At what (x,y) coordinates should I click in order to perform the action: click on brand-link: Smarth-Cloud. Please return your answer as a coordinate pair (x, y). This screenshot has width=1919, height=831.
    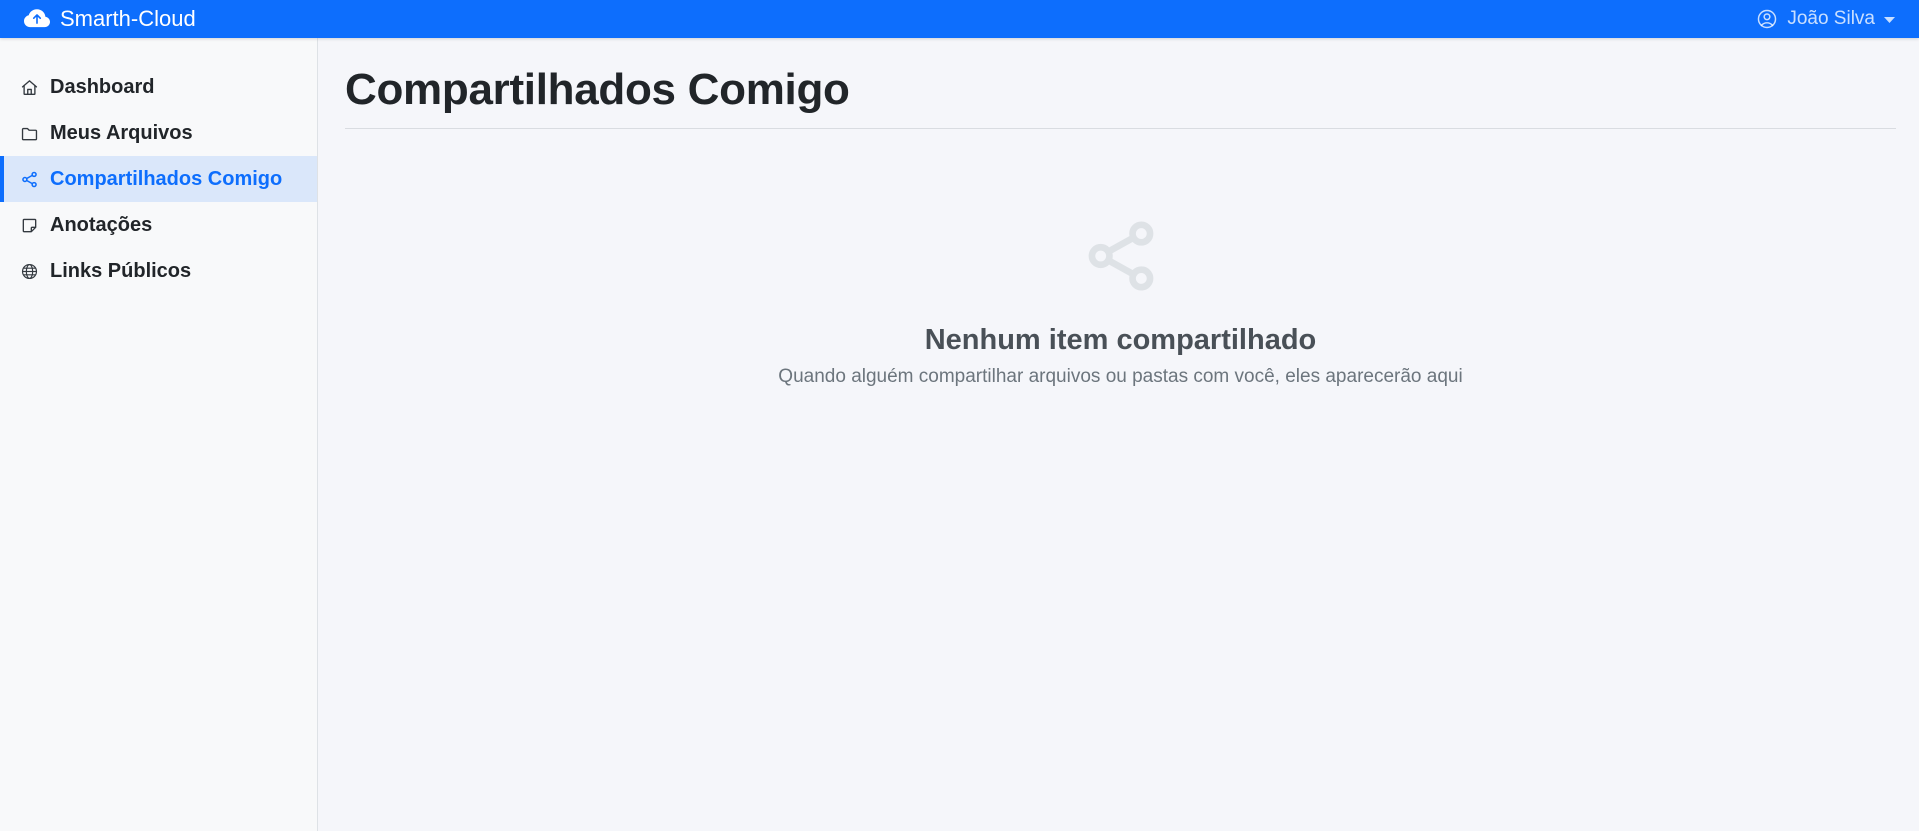
    Looking at the image, I should click on (110, 19).